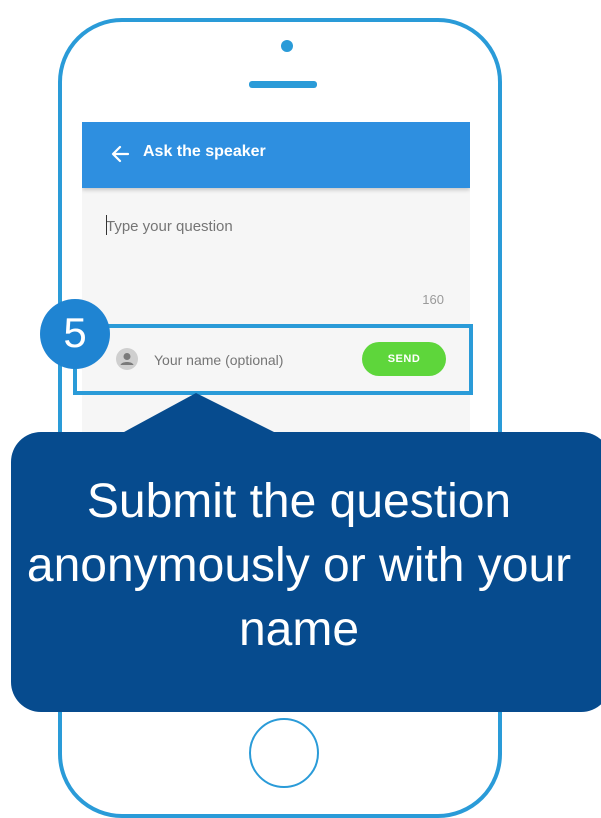 The height and width of the screenshot is (818, 601). I want to click on arrow-left-icon, so click(120, 154).